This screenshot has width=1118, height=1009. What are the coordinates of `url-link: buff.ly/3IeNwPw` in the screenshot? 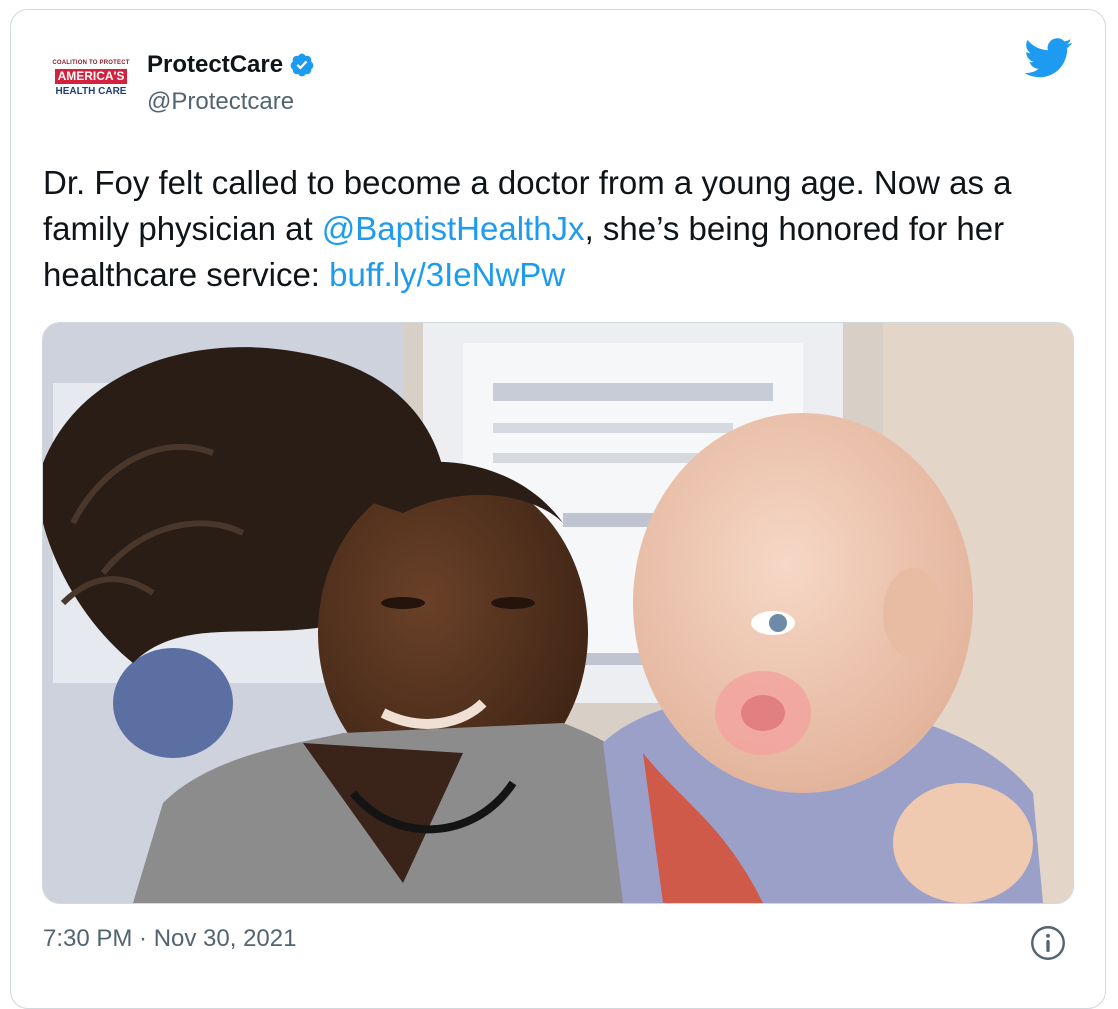 It's located at (447, 274).